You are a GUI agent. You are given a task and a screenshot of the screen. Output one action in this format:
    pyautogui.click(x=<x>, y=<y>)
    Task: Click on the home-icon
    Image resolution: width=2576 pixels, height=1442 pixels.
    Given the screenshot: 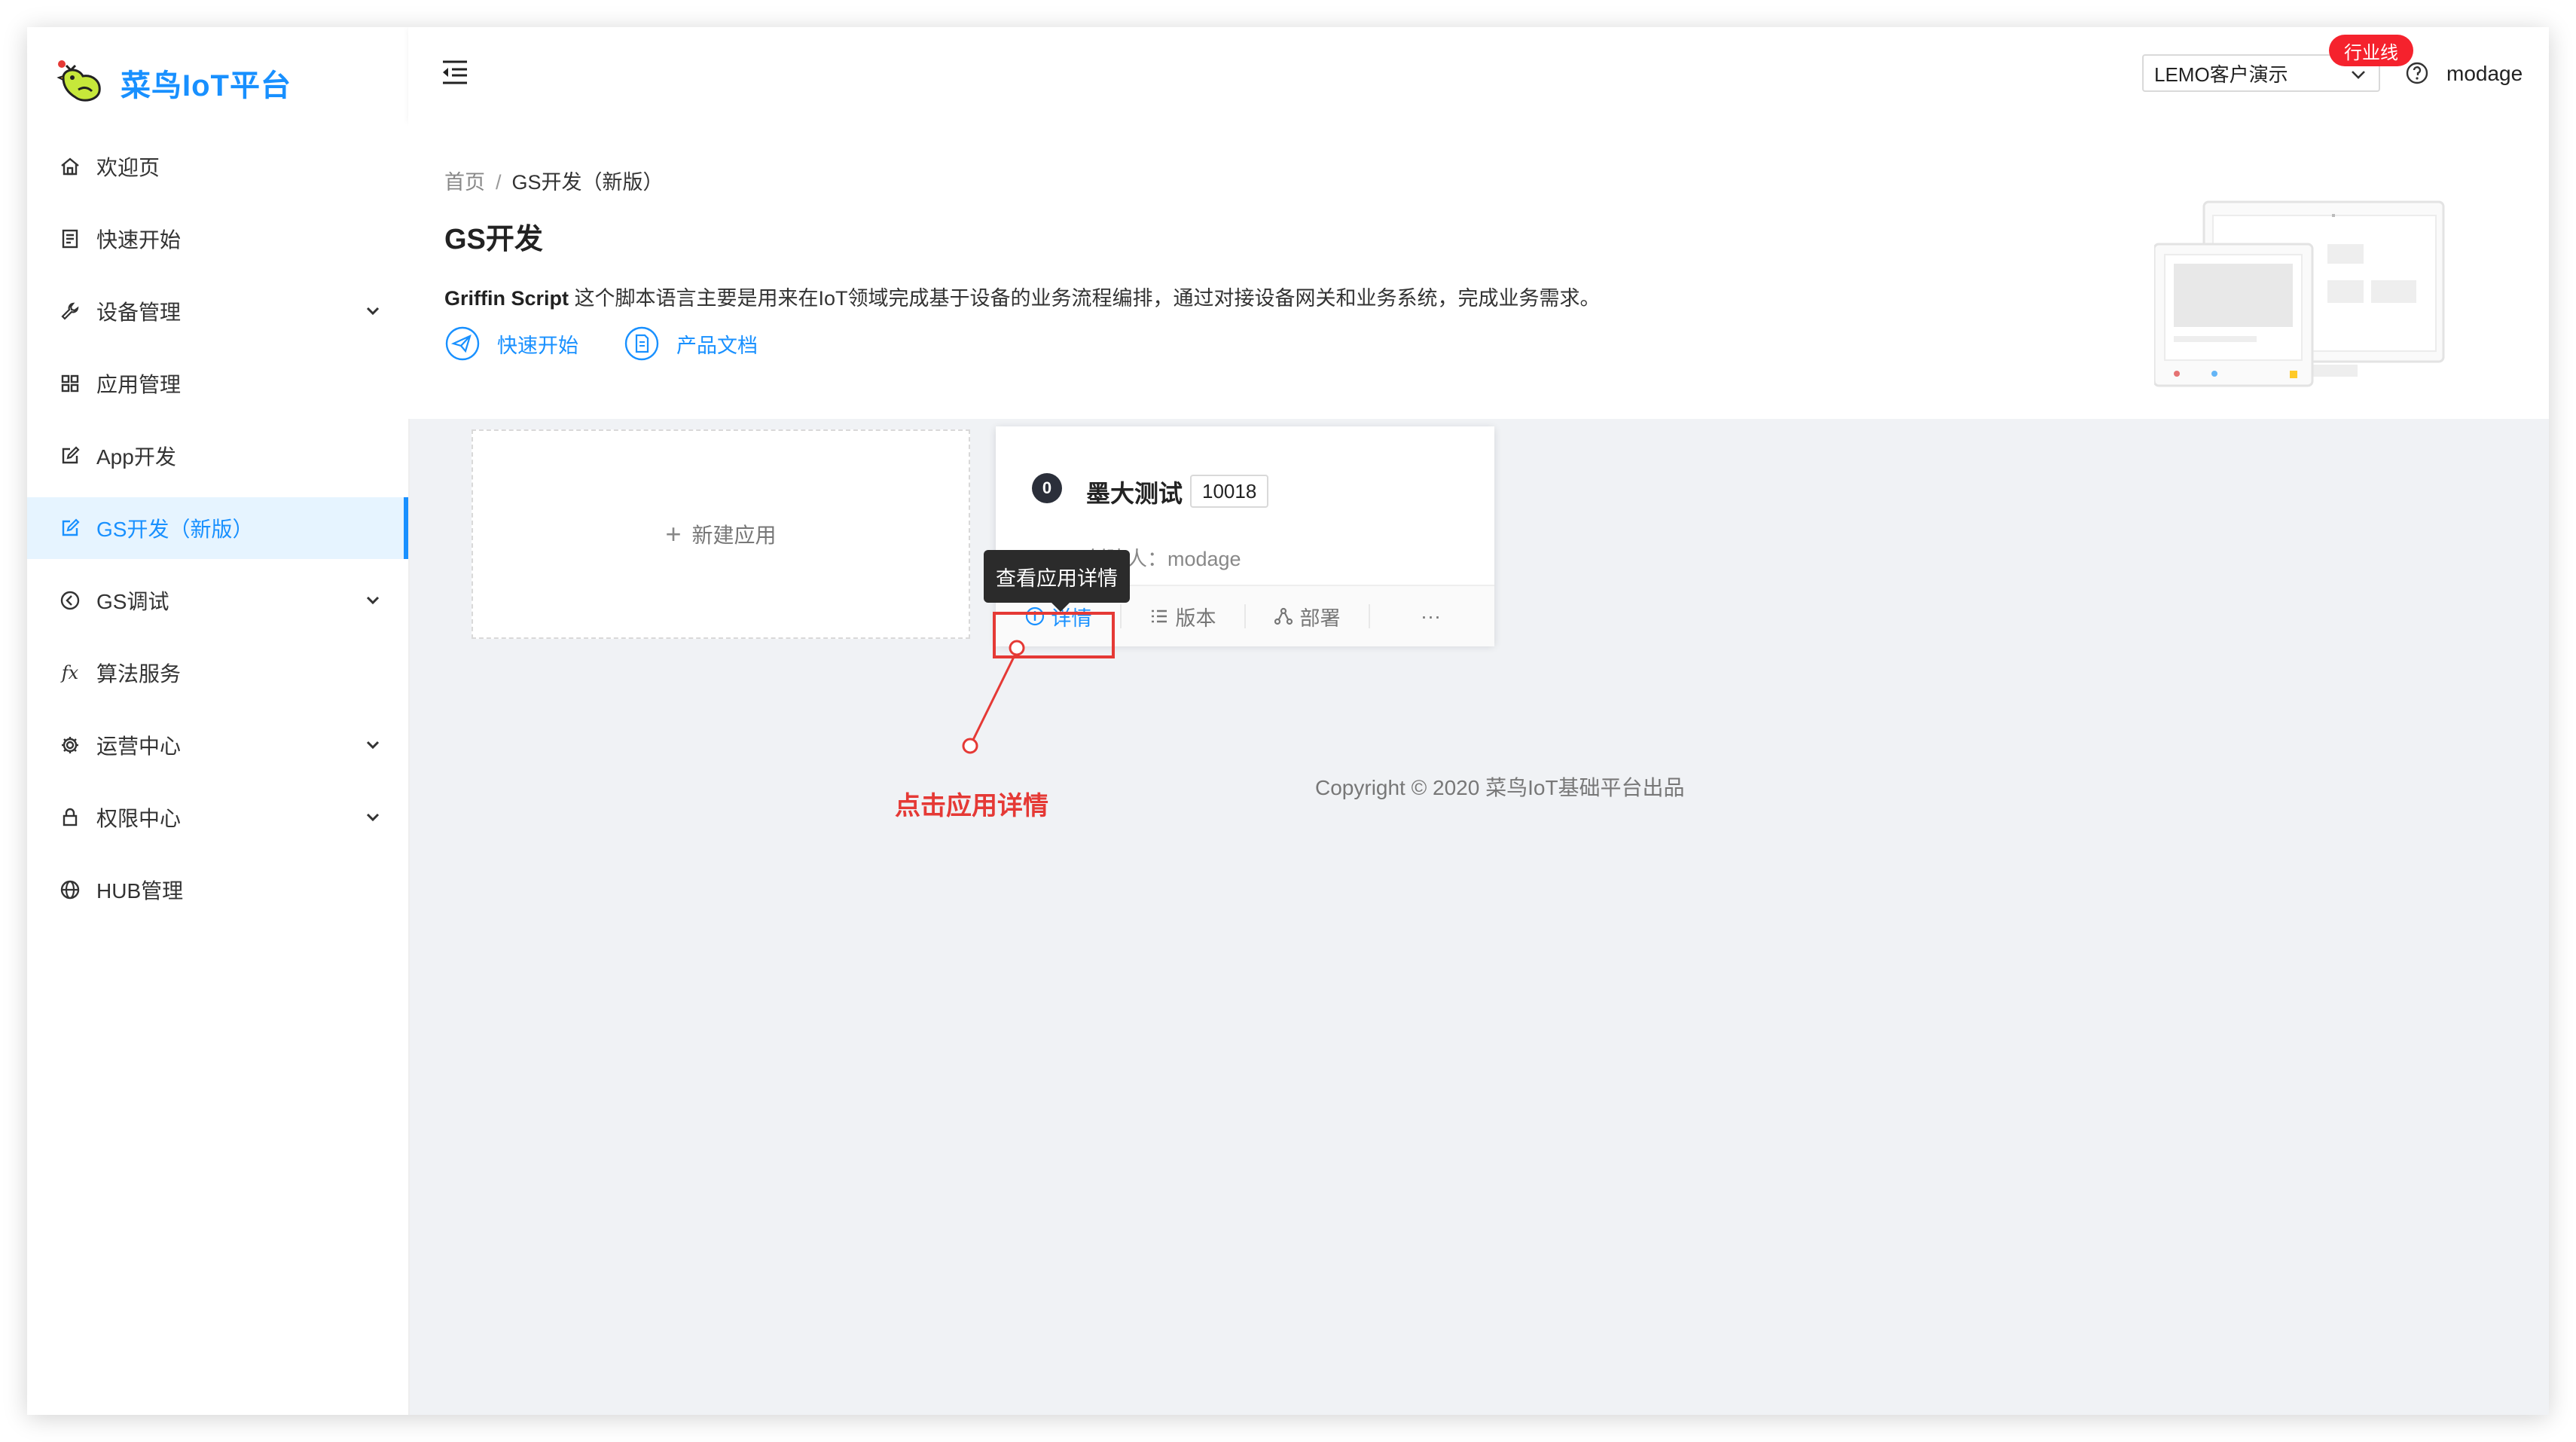 What is the action you would take?
    pyautogui.click(x=70, y=167)
    